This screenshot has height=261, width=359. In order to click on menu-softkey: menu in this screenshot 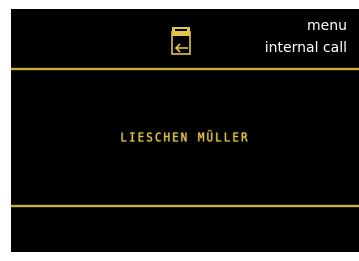, I will do `click(327, 26)`.